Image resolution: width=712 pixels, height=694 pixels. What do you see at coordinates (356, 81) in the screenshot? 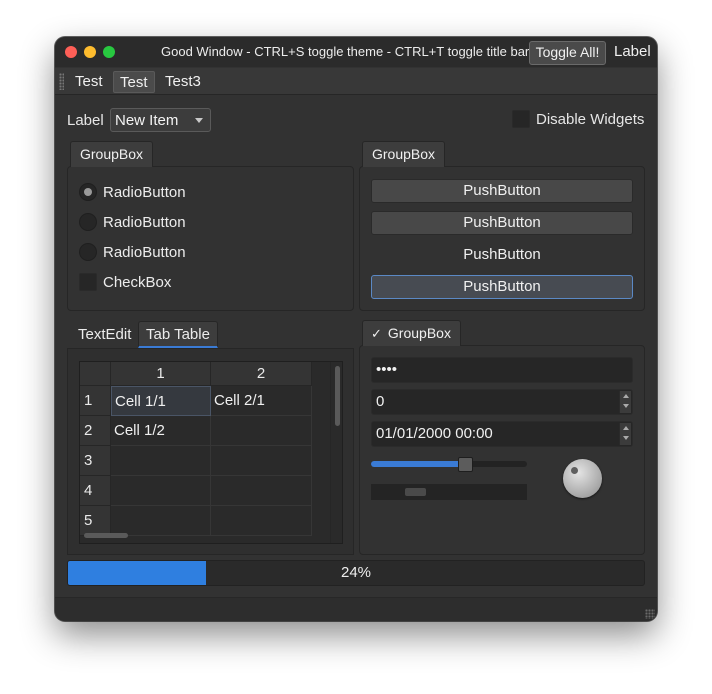
I see `menu-bar: Test Test Test3` at bounding box center [356, 81].